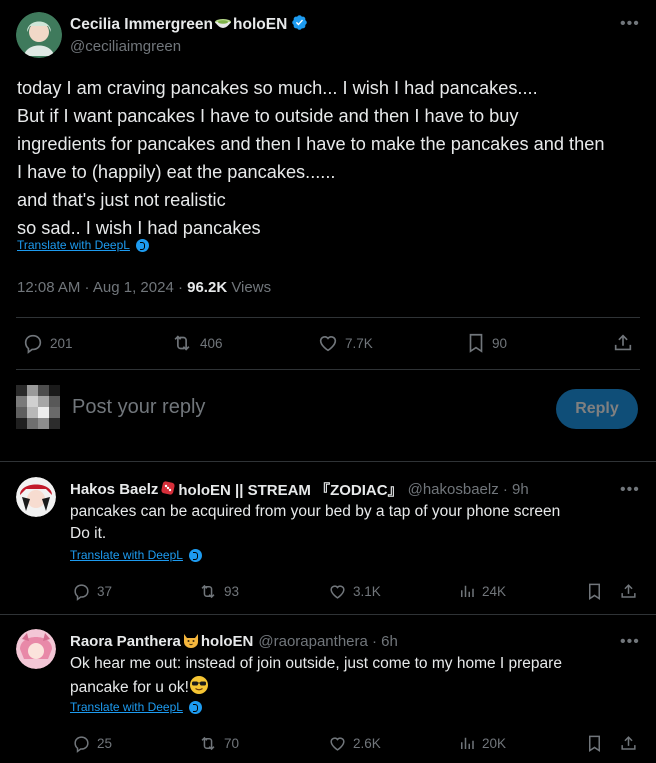 This screenshot has height=763, width=656. What do you see at coordinates (211, 343) in the screenshot?
I see `repost-count: 406` at bounding box center [211, 343].